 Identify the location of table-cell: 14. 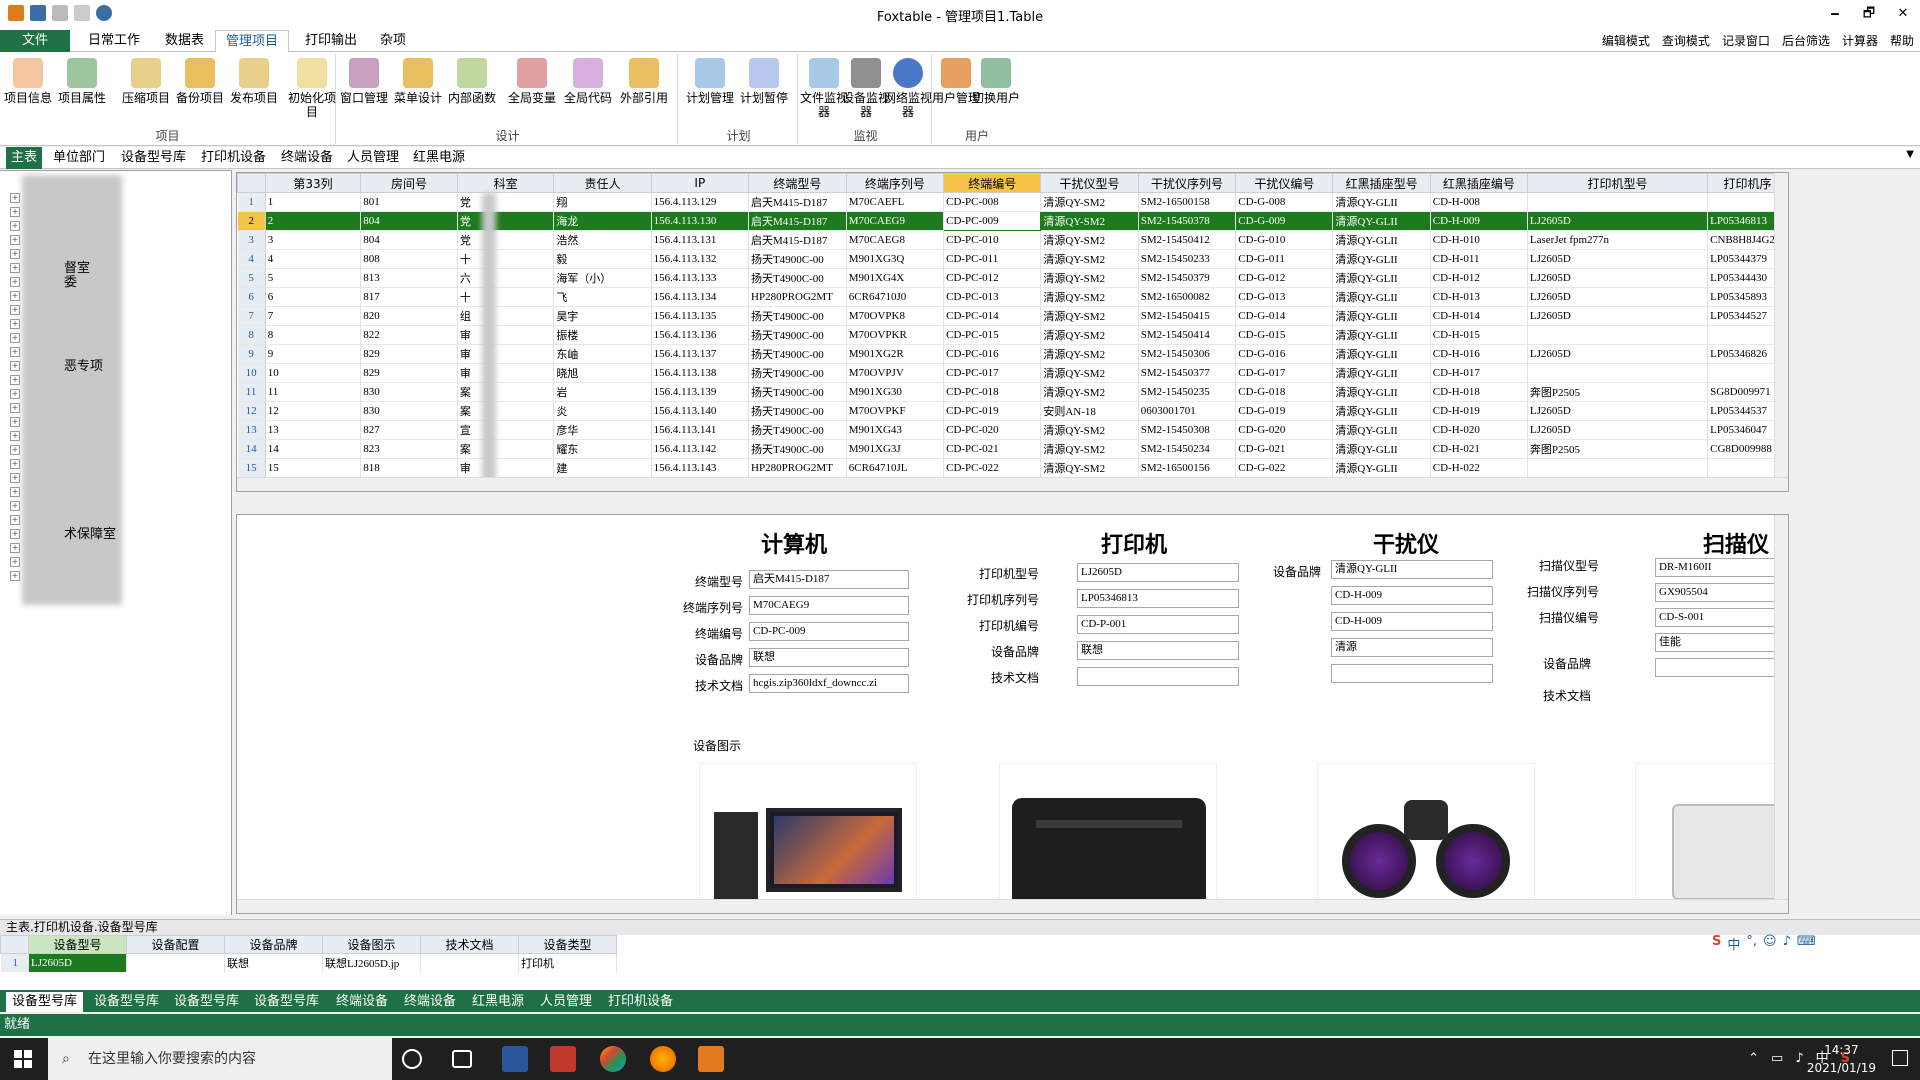
(313, 449).